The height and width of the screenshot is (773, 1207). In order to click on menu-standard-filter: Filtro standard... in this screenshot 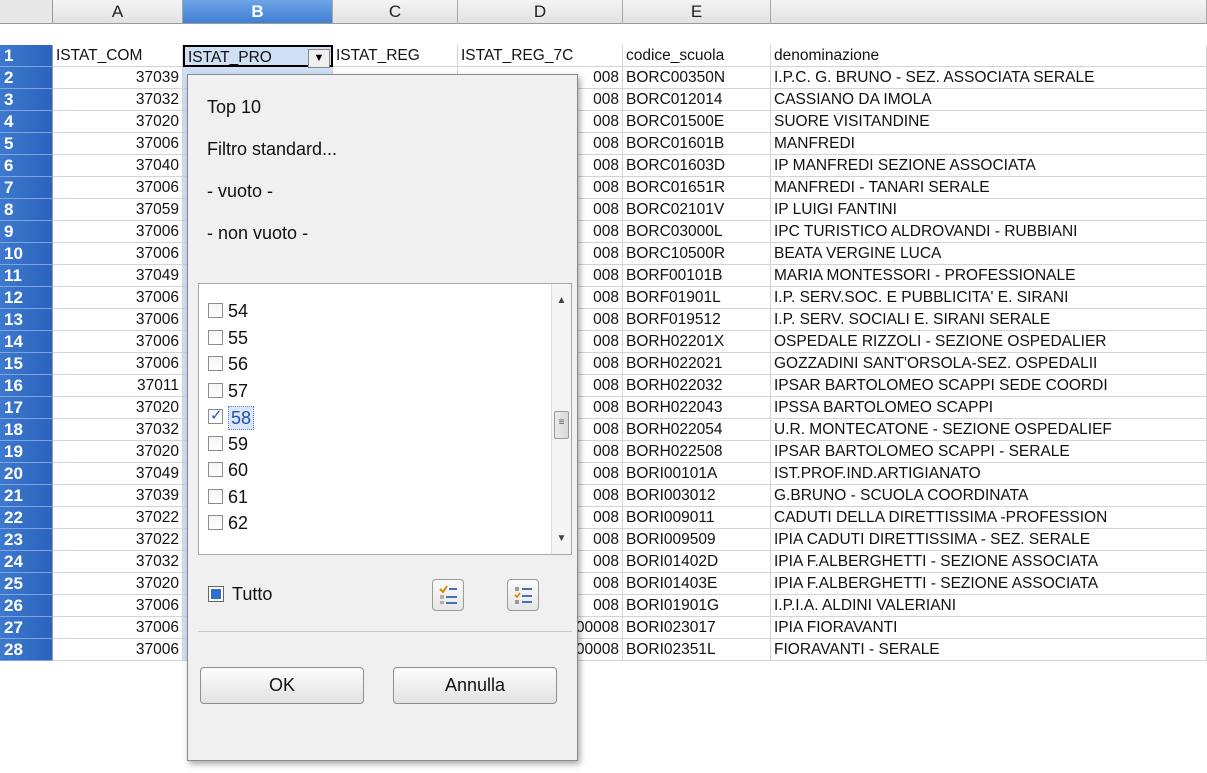, I will do `click(272, 149)`.